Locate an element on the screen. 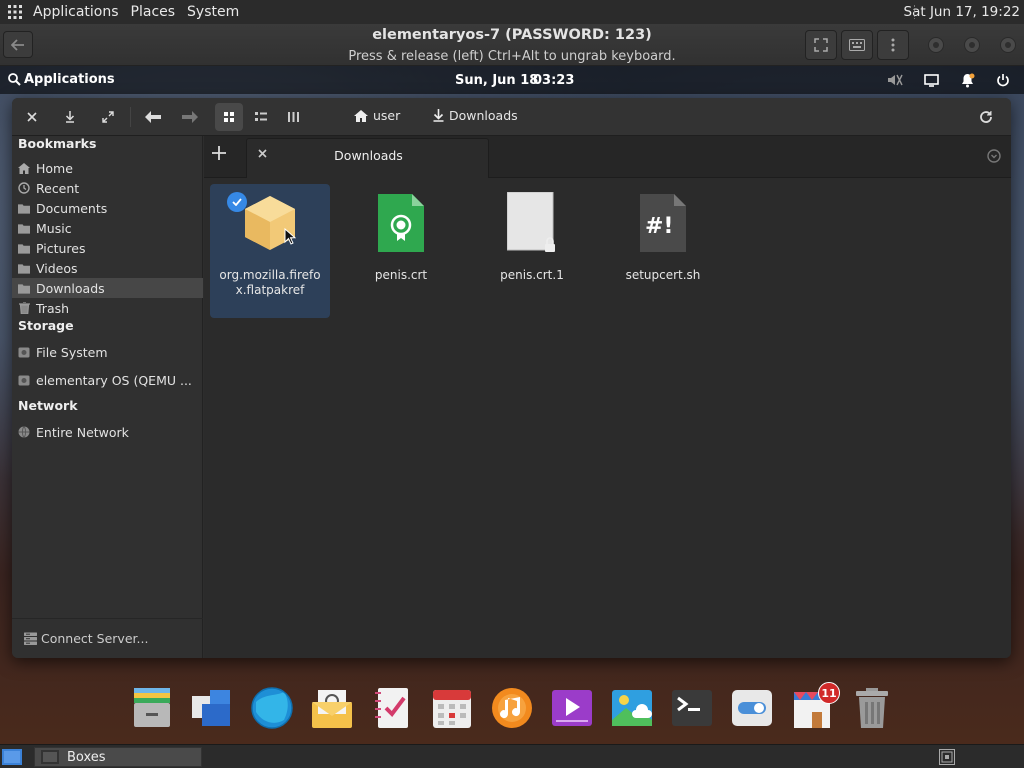  fullscreen-button is located at coordinates (821, 45).